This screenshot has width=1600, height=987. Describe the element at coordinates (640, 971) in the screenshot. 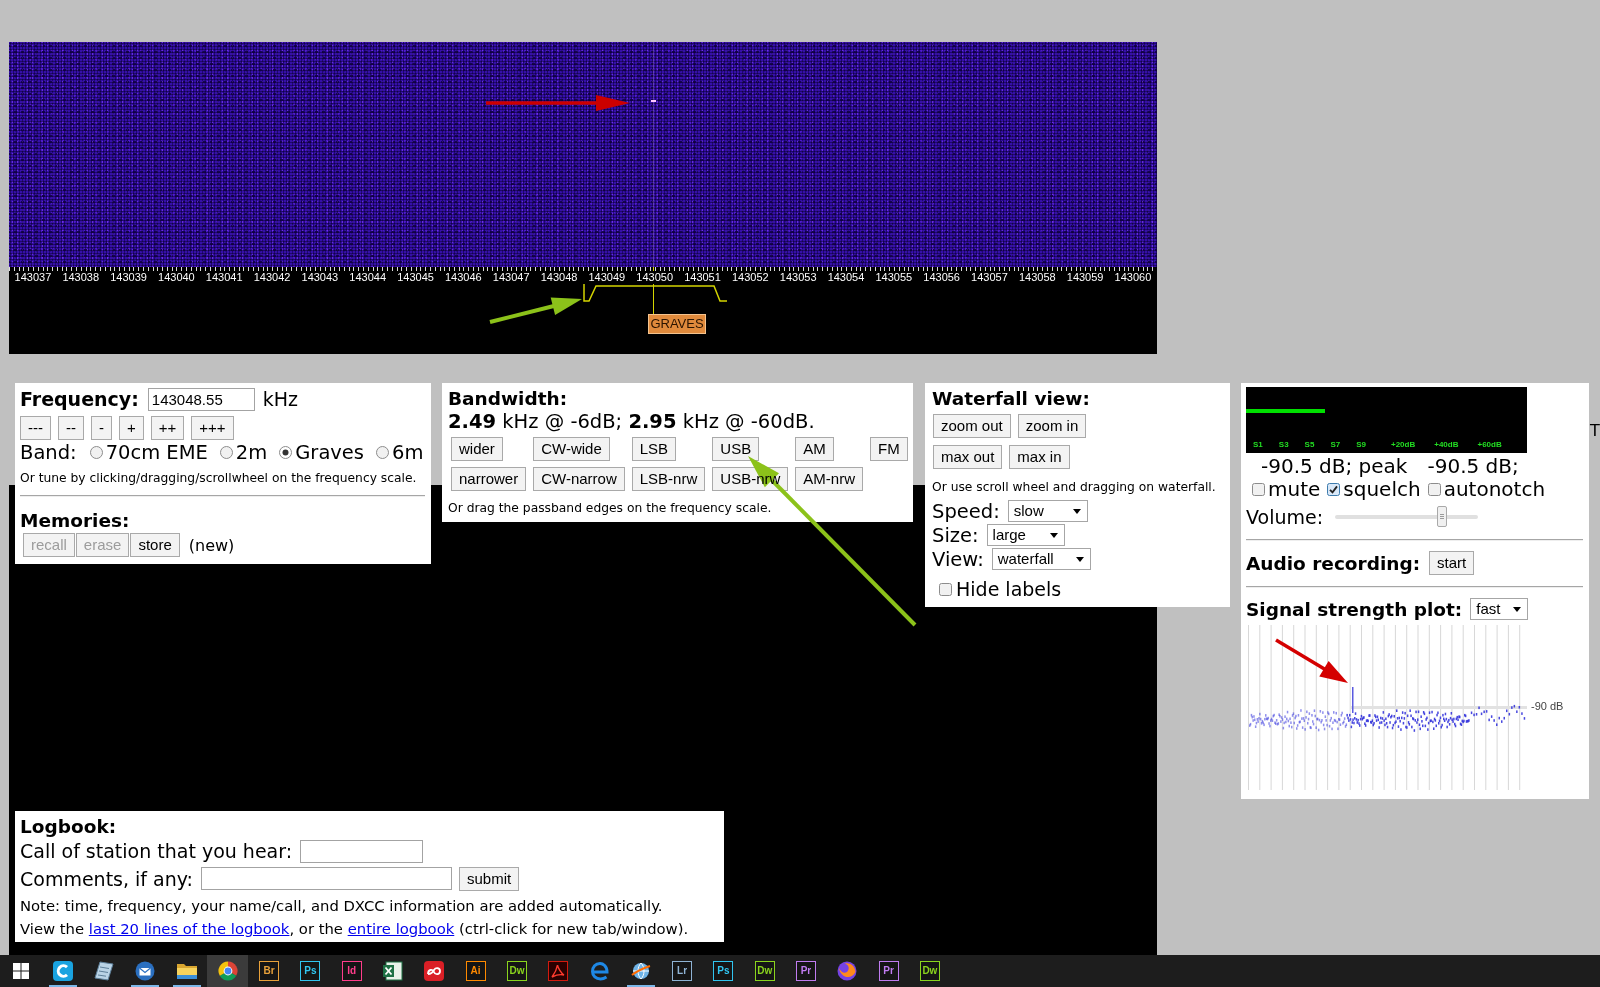

I see `globe-icon` at that location.